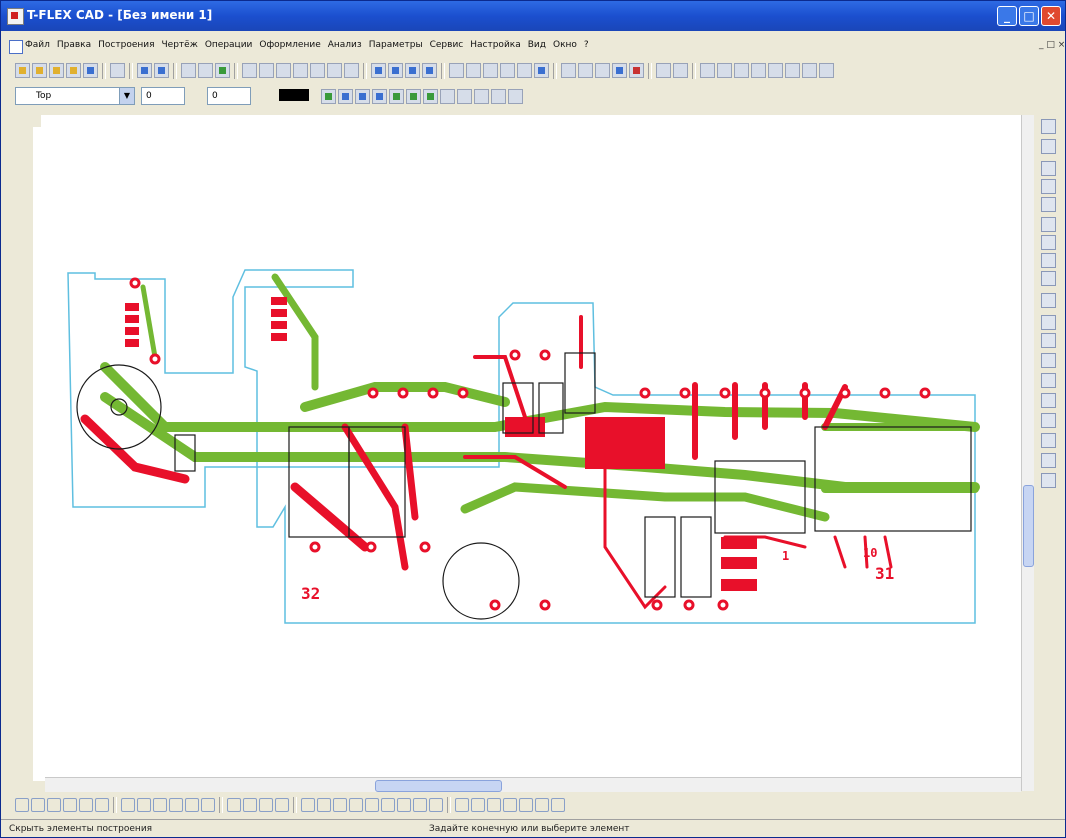  What do you see at coordinates (663, 70) in the screenshot?
I see `tool-p-icon` at bounding box center [663, 70].